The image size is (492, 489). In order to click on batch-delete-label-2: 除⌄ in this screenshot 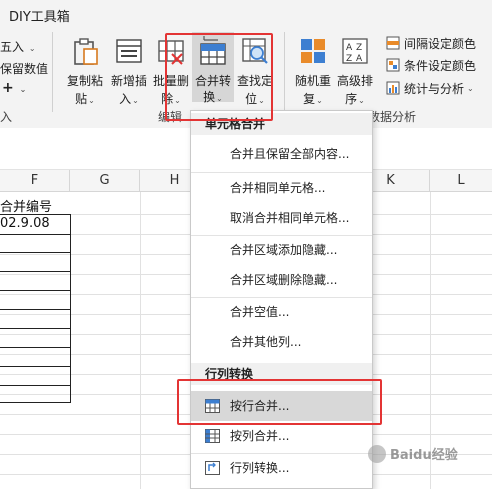, I will do `click(171, 99)`.